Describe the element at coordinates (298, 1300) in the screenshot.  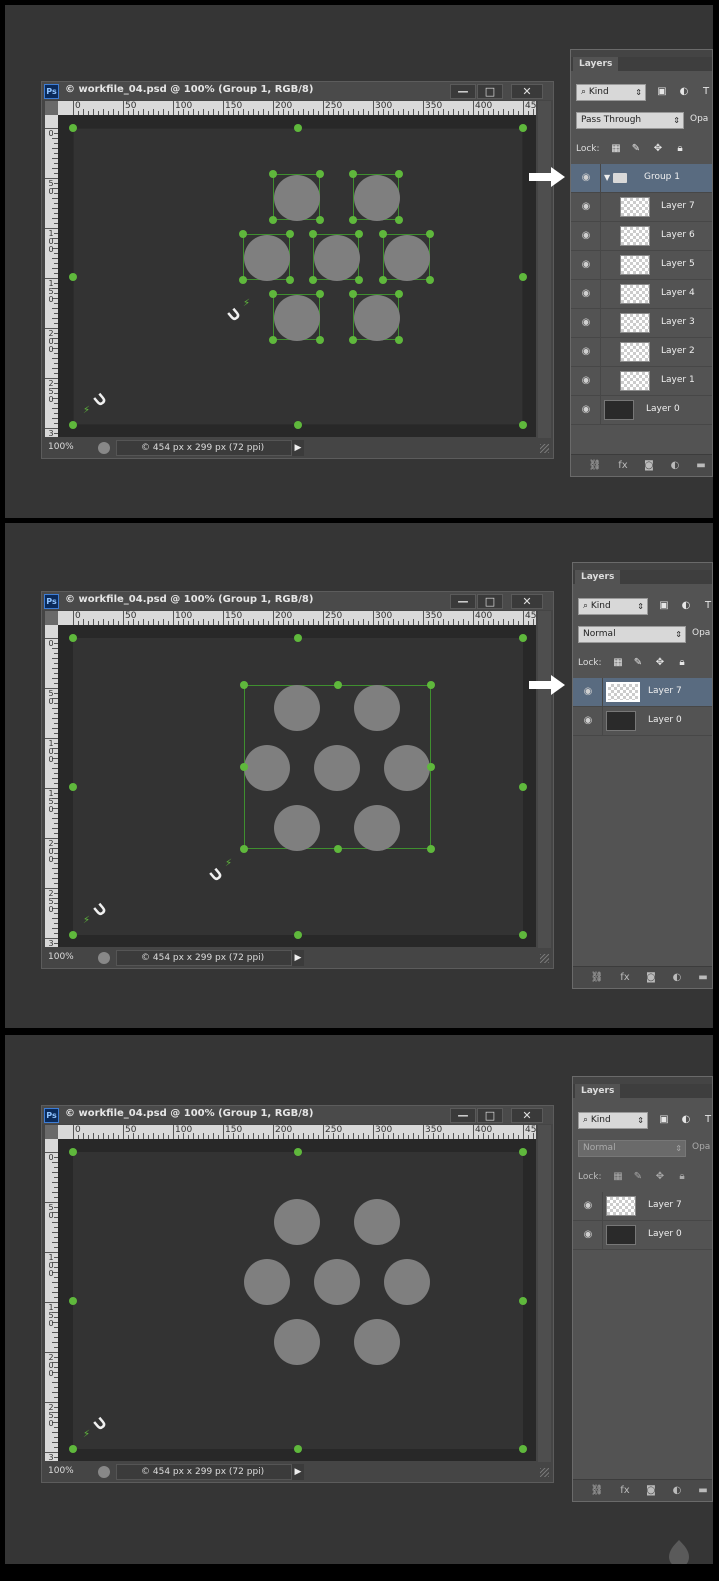
I see `document-canvas: ∪ ⚡` at that location.